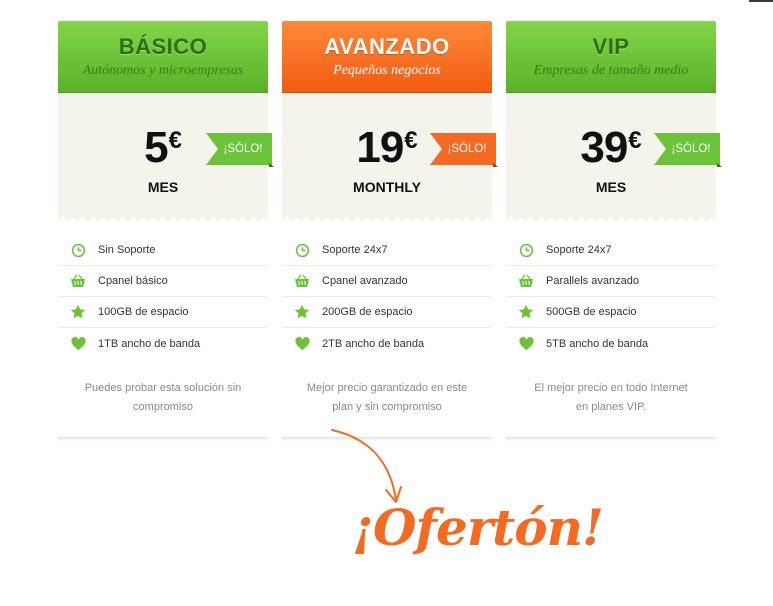 This screenshot has width=773, height=606. What do you see at coordinates (127, 250) in the screenshot?
I see `feature-label: Sin Soporte` at bounding box center [127, 250].